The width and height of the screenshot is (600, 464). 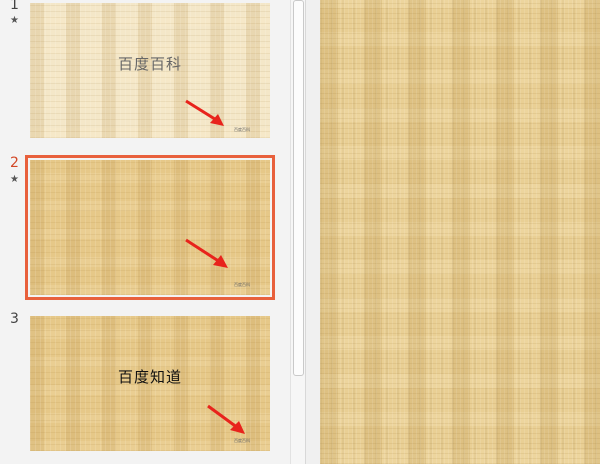 I want to click on slide-thumbnail-3: 百度知道 百度百科, so click(x=150, y=383).